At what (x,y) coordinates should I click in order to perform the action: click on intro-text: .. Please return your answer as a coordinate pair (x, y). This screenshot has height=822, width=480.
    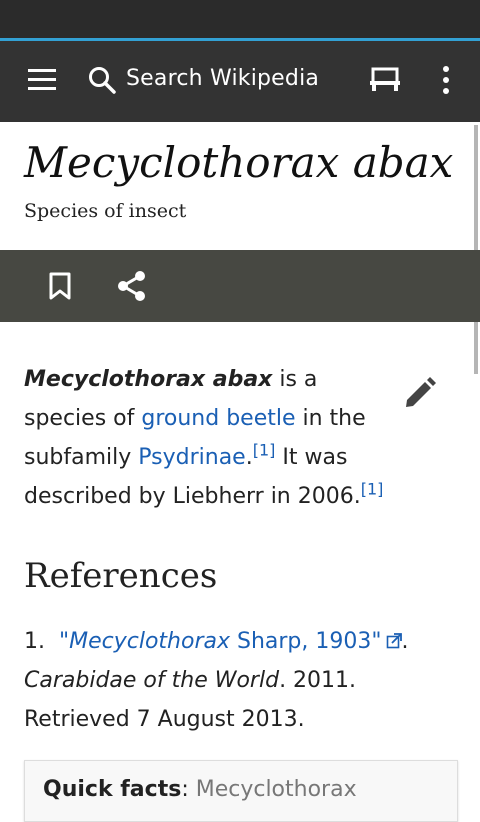
    Looking at the image, I should click on (249, 457).